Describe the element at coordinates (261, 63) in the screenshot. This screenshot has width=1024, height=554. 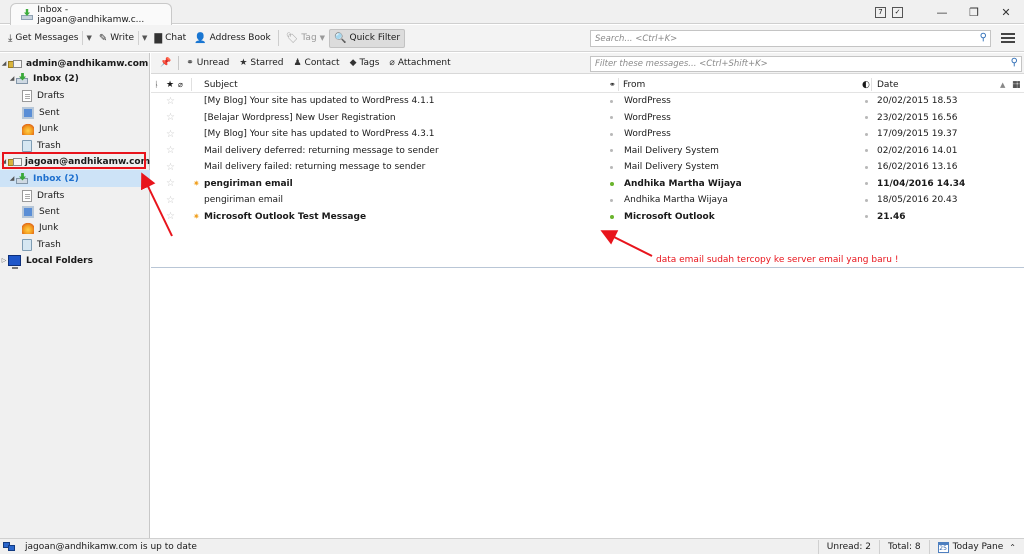
I see `filter-starred-button: ★ Starred` at that location.